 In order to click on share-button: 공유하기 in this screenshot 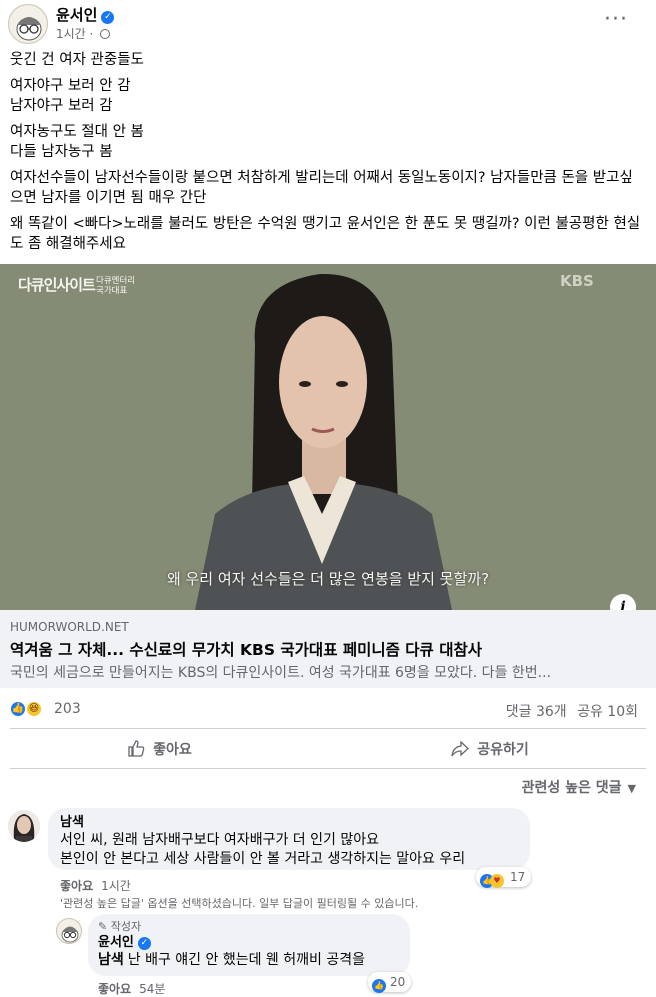, I will do `click(490, 750)`.